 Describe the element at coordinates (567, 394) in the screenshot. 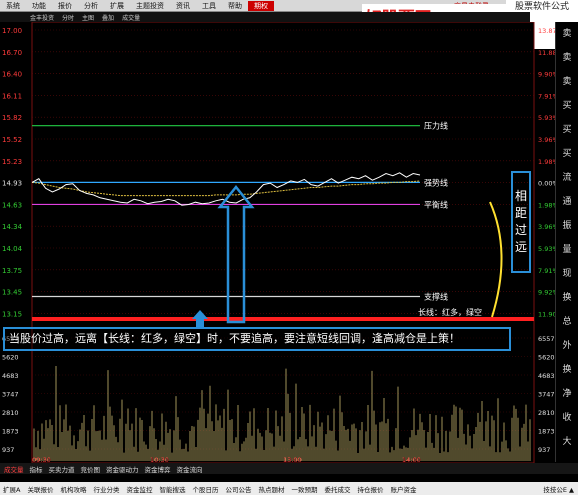

I see `quote-field-label: 净` at that location.